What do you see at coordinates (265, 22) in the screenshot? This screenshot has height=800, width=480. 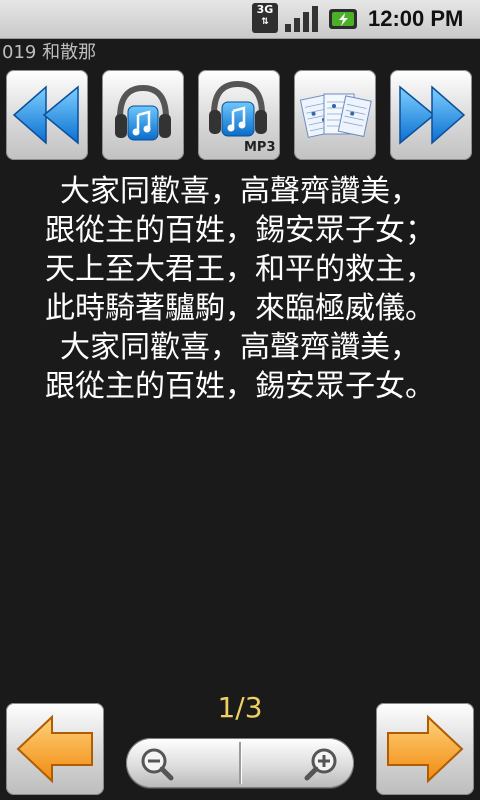 I see `data-arrows-icon: ⇅` at bounding box center [265, 22].